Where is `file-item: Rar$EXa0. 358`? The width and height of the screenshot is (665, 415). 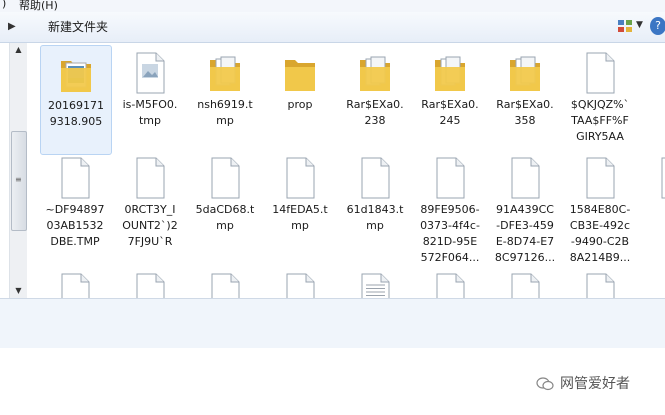 file-item: Rar$EXa0. 358 is located at coordinates (525, 99).